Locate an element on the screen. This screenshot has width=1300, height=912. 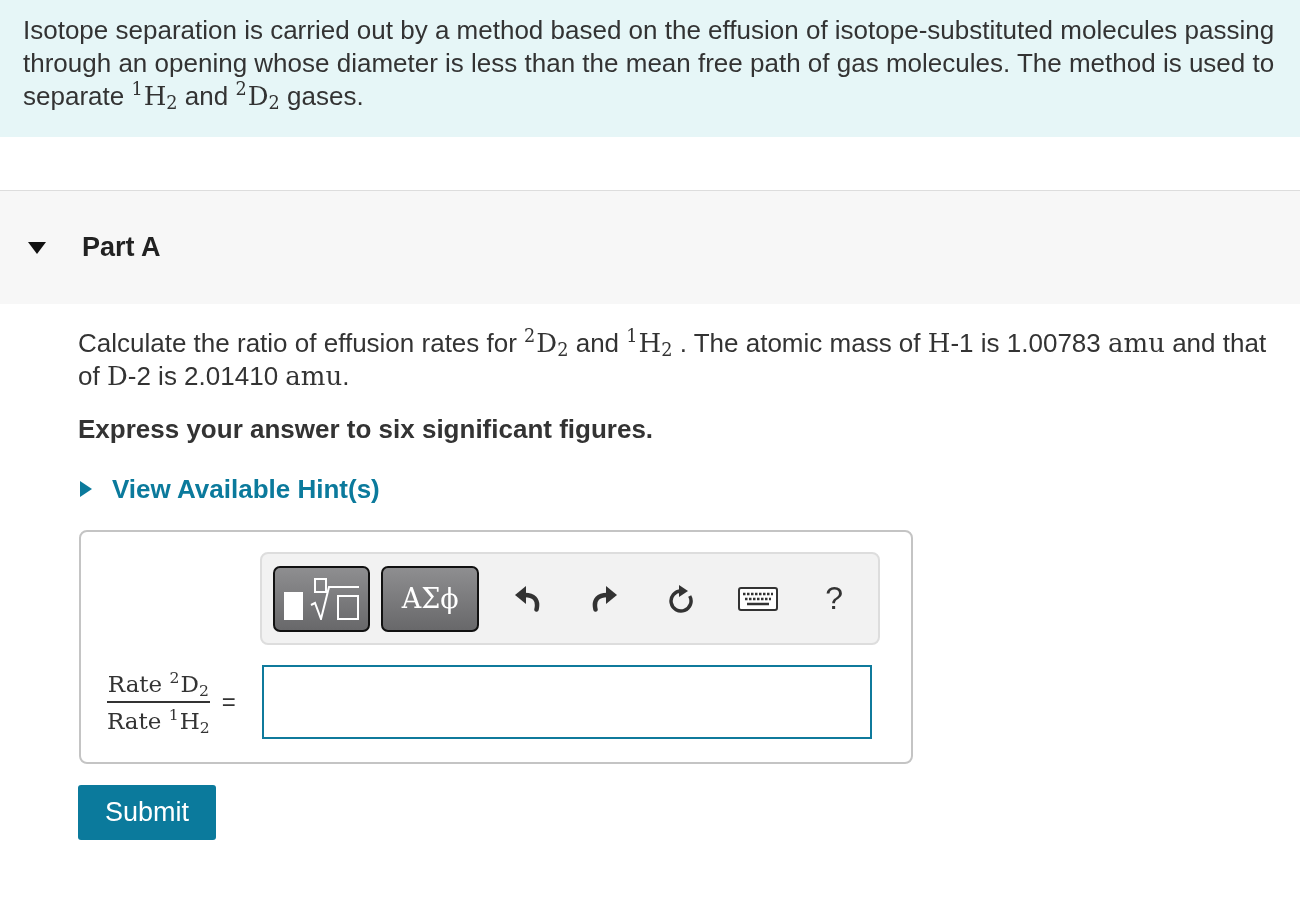
undo-icon is located at coordinates (527, 598).